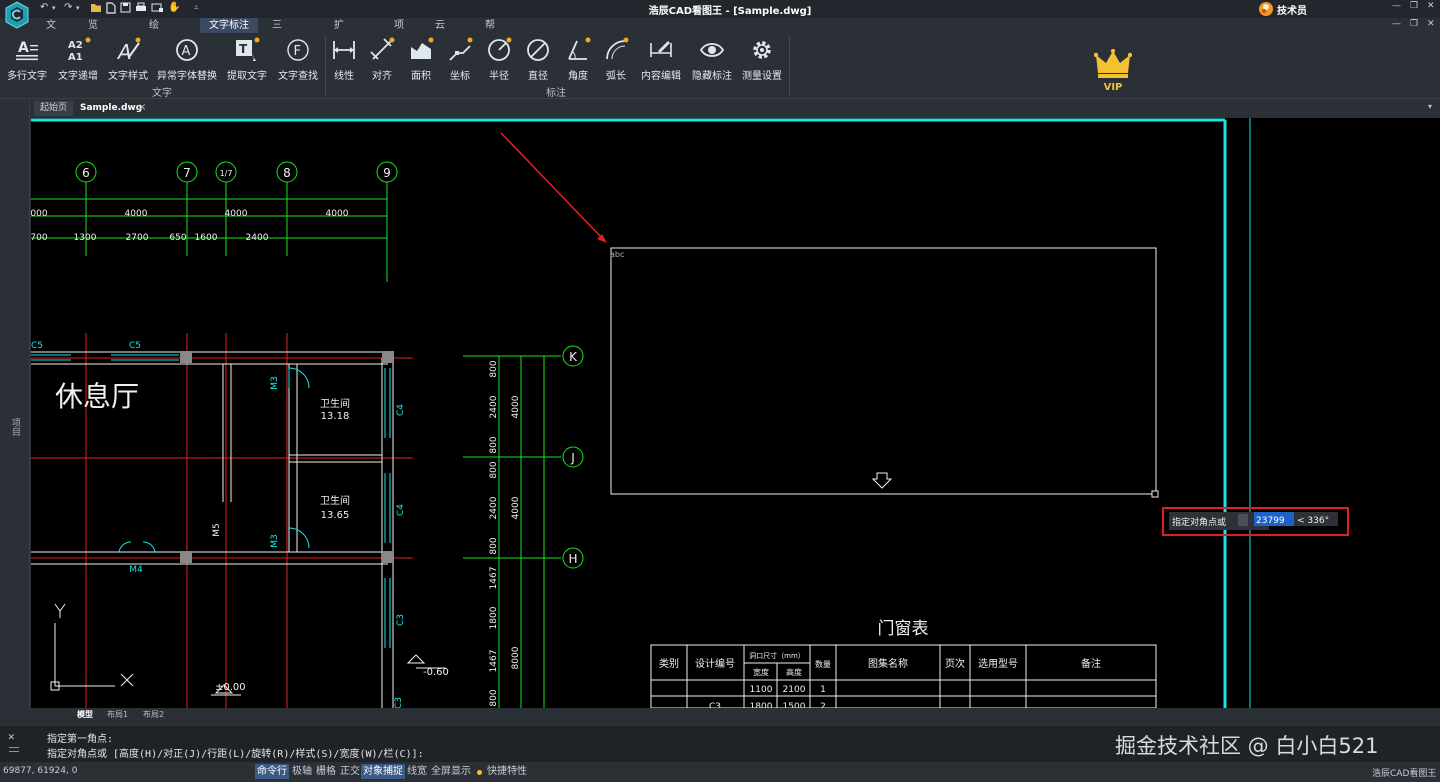 The image size is (1440, 782). I want to click on tab-model: 模型, so click(85, 715).